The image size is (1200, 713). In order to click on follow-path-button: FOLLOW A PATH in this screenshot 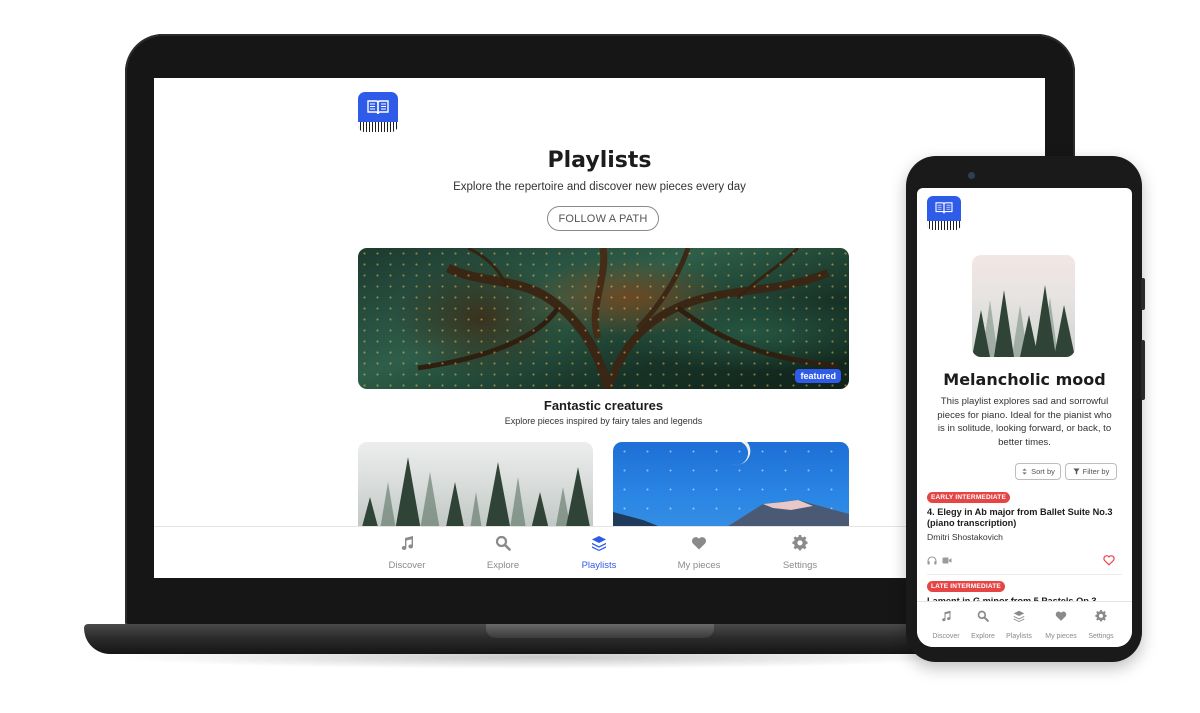, I will do `click(603, 218)`.